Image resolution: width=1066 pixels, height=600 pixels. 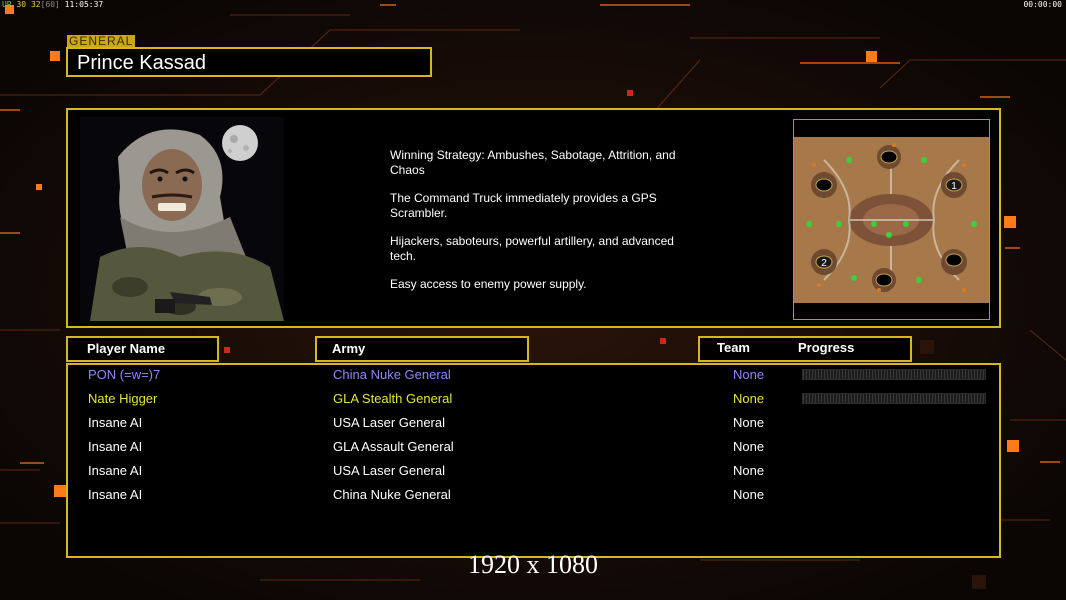 I want to click on team-progress-header: Team Progress, so click(x=805, y=349).